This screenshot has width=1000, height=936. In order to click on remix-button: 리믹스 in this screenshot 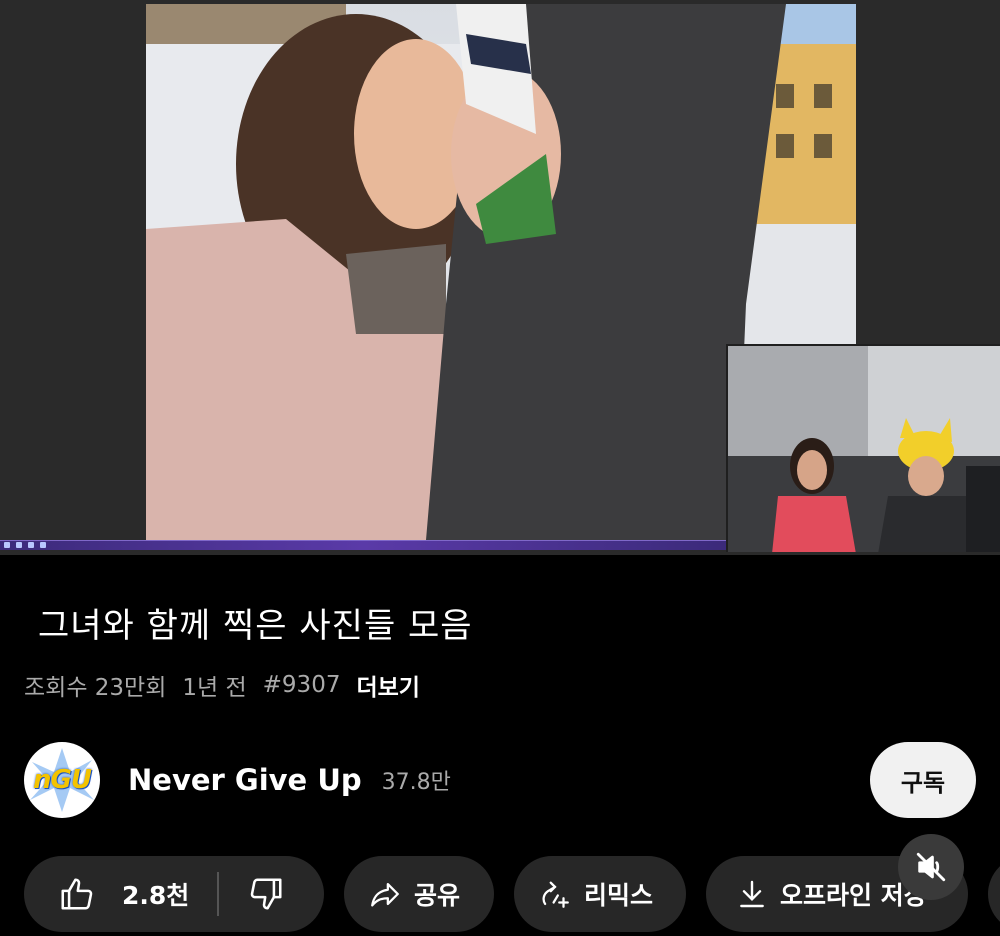, I will do `click(600, 894)`.